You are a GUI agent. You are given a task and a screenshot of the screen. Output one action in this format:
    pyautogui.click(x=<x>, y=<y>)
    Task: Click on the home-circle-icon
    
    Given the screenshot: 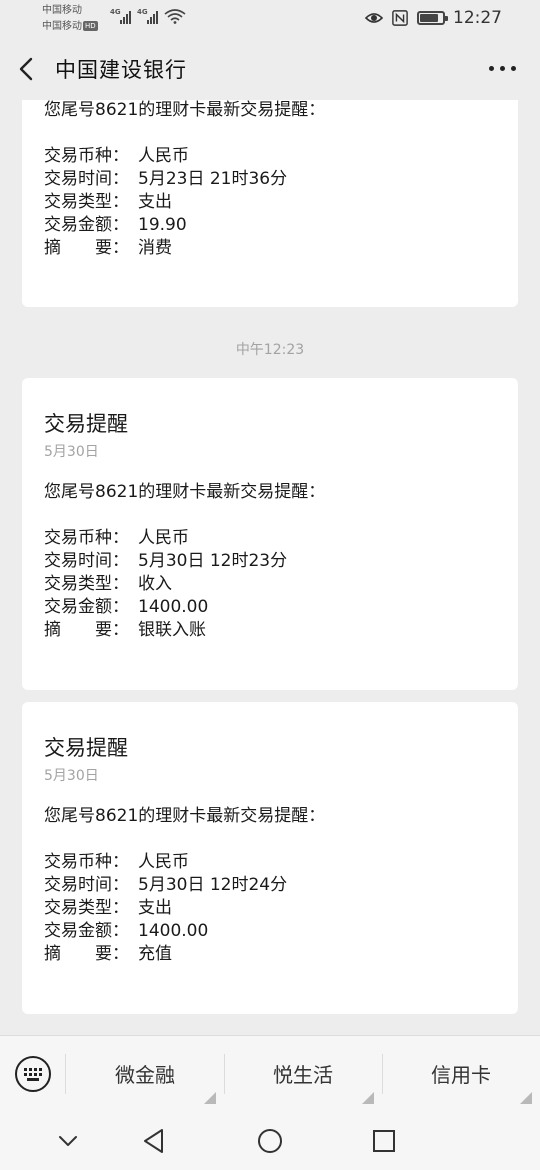 What is the action you would take?
    pyautogui.click(x=270, y=1141)
    